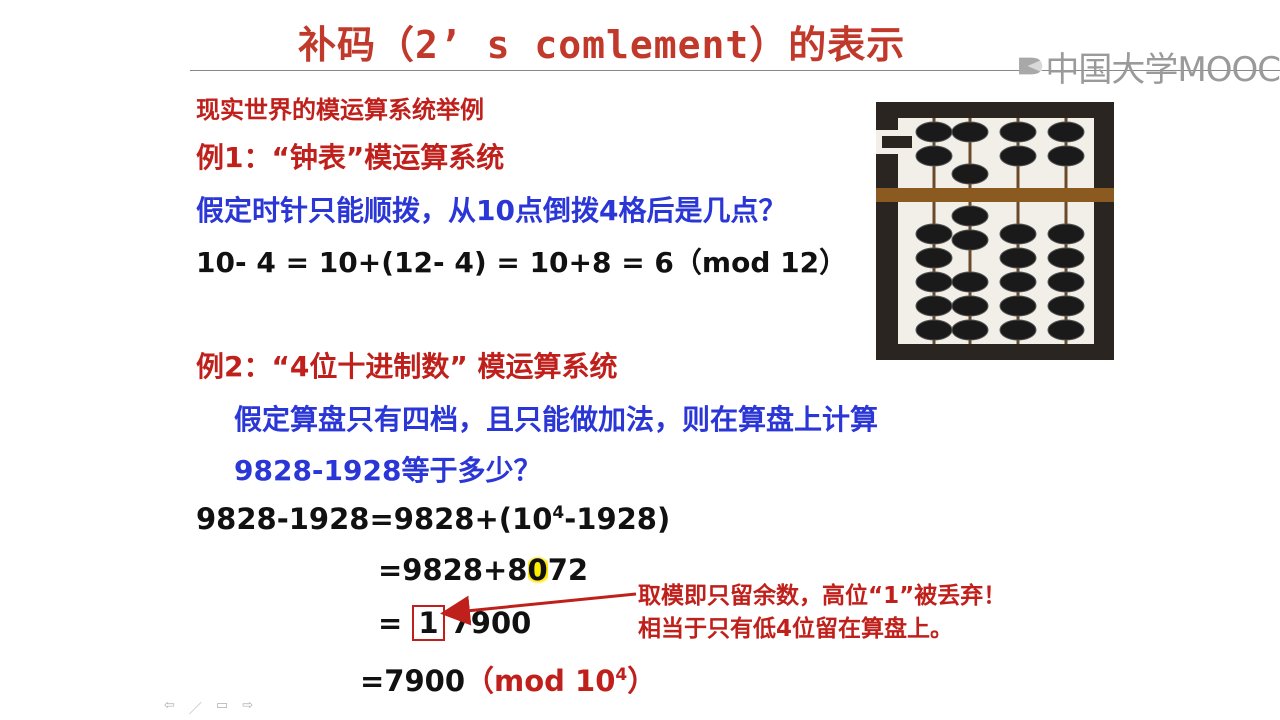 Image resolution: width=1280 pixels, height=720 pixels. What do you see at coordinates (222, 707) in the screenshot?
I see `menu-icon: ▭` at bounding box center [222, 707].